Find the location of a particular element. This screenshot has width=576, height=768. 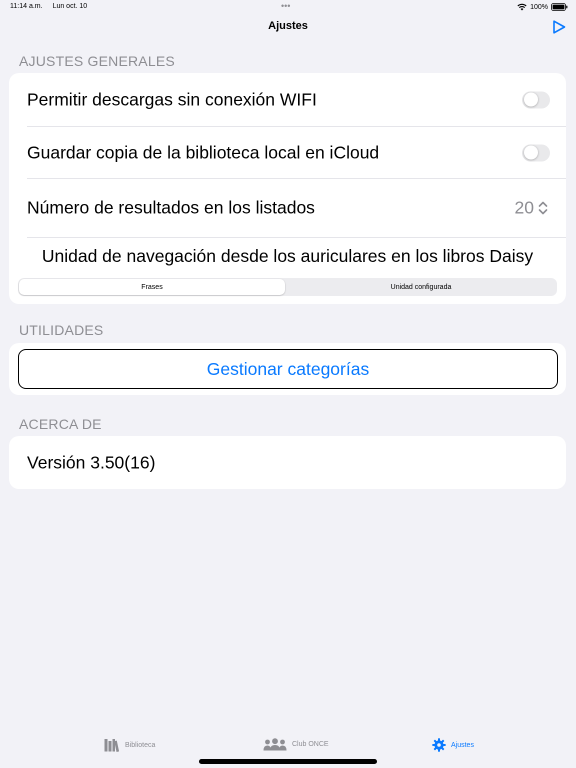

chevron-up-down-icon is located at coordinates (543, 208).